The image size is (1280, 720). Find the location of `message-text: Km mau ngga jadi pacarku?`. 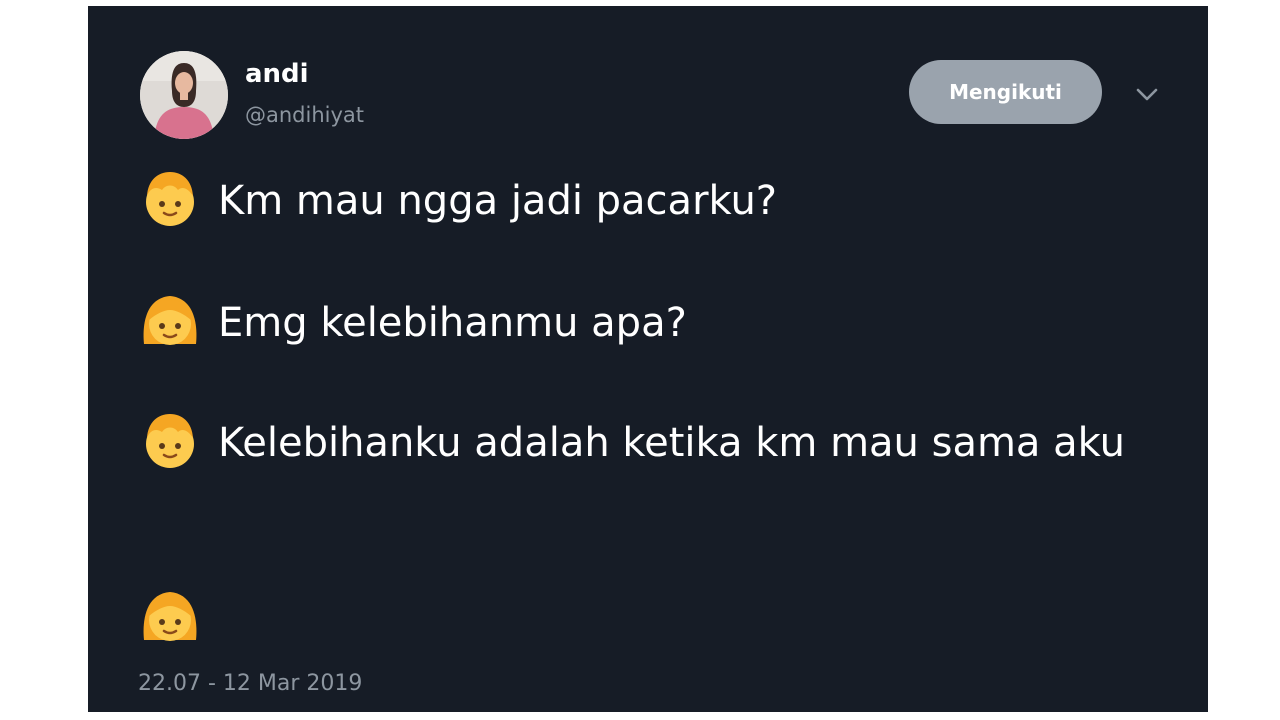

message-text: Km mau ngga jadi pacarku? is located at coordinates (498, 201).